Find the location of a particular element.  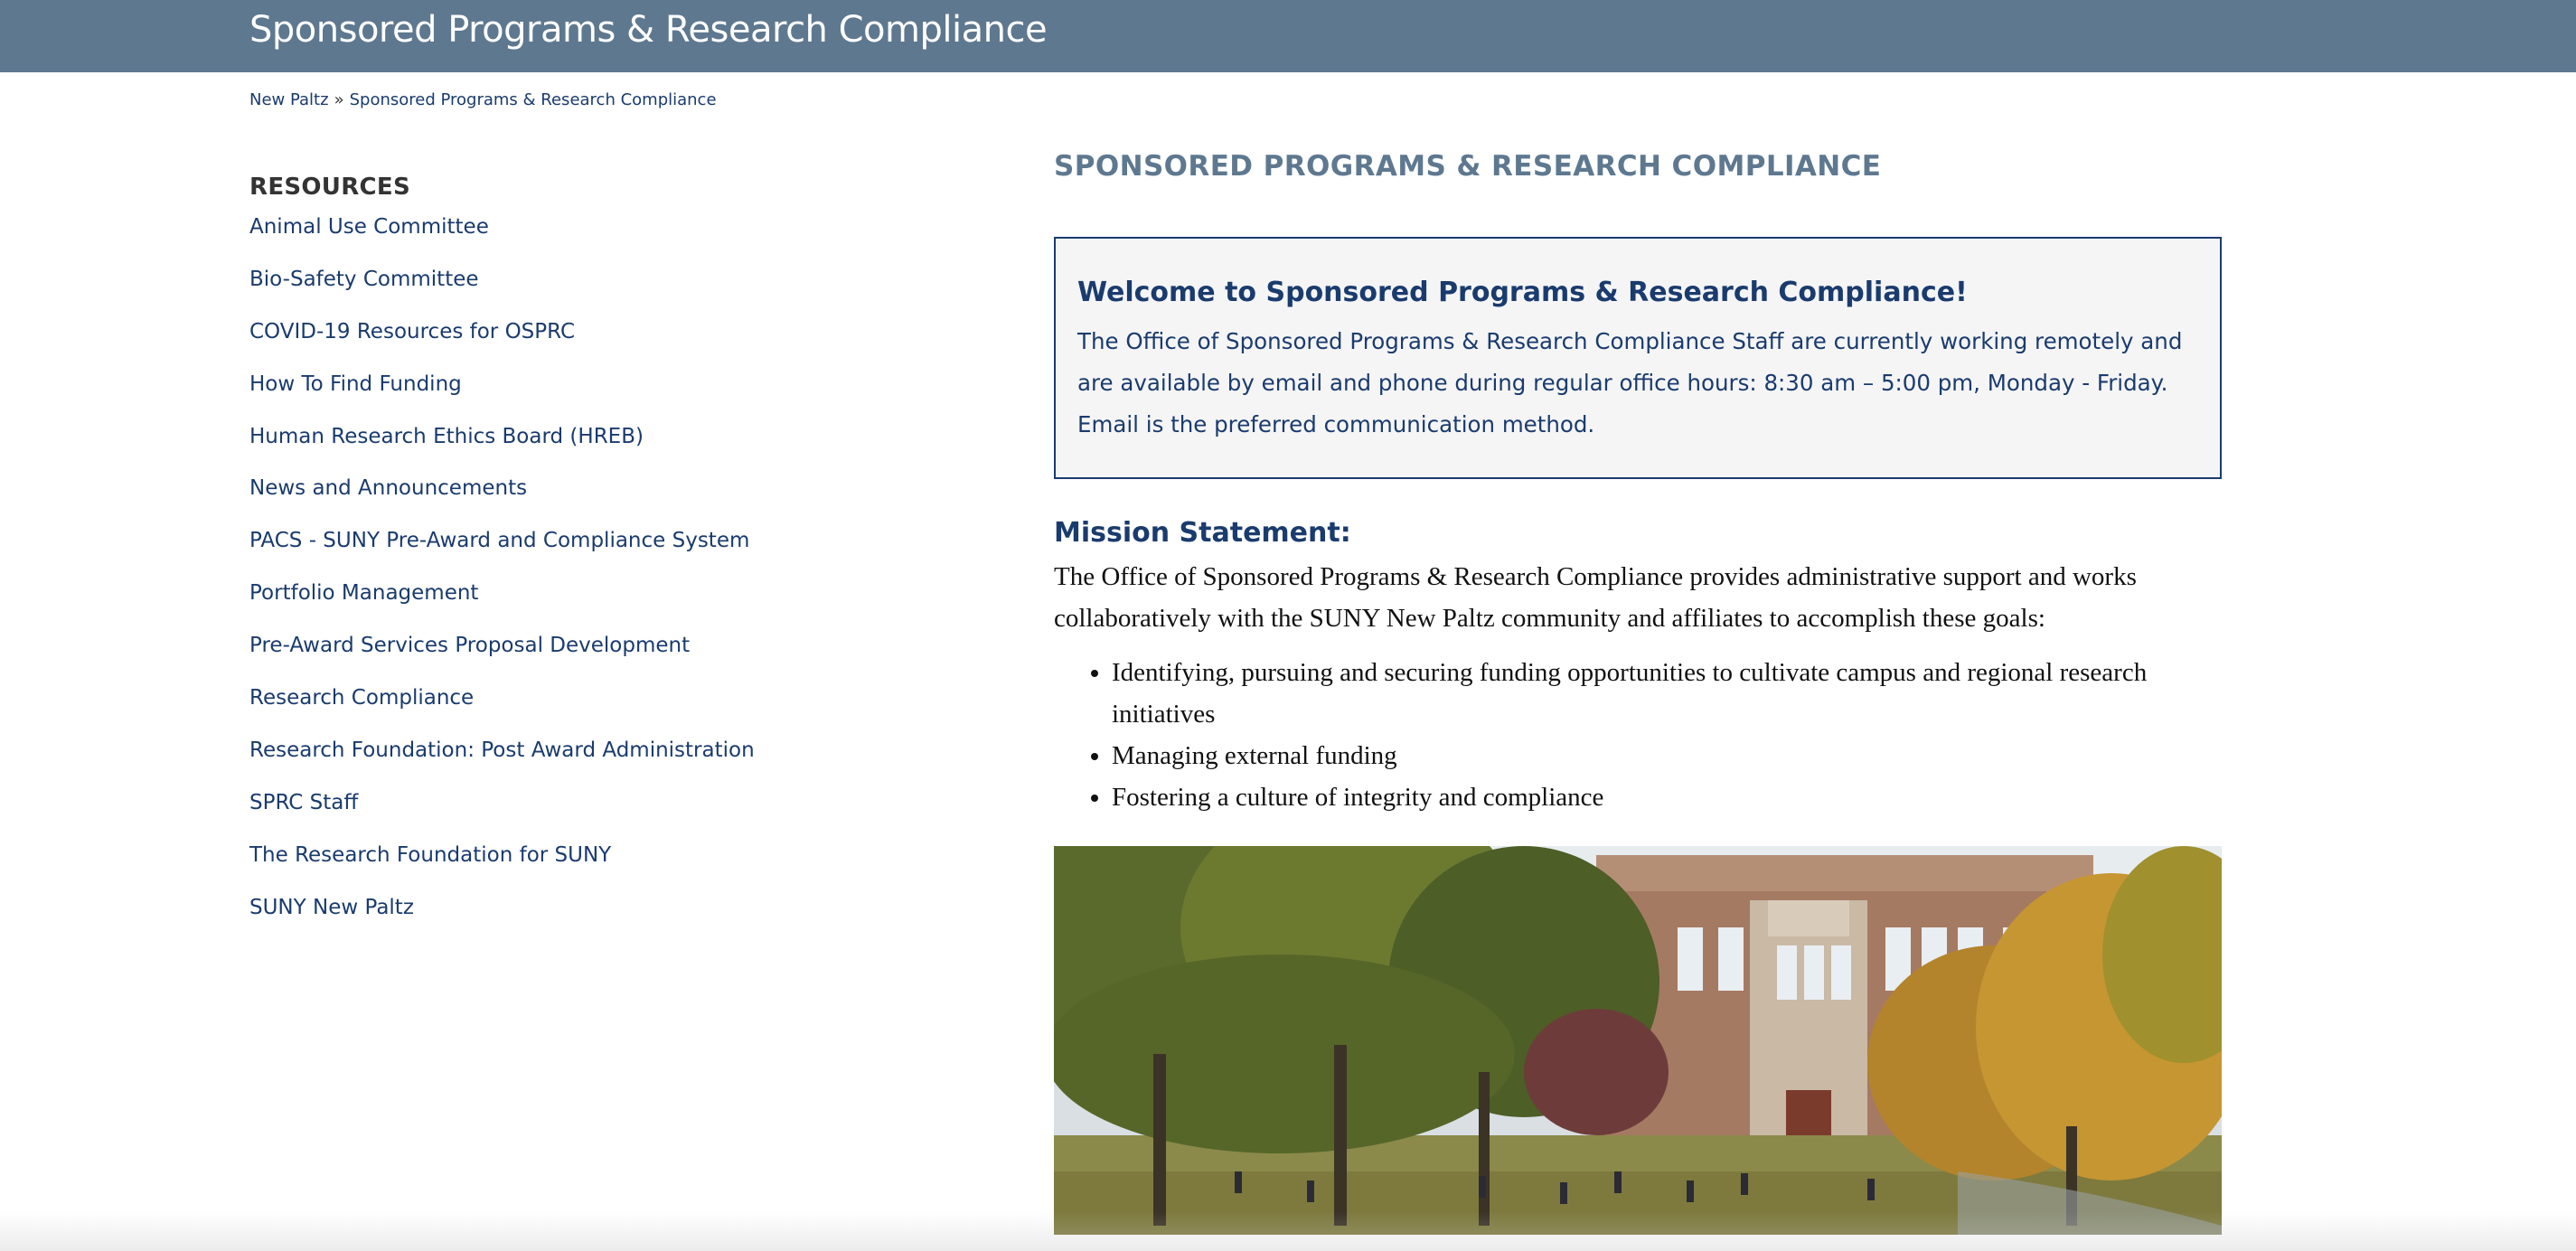

breadcrumb-current-link: Sponsored Programs & Research Compliance is located at coordinates (534, 100).